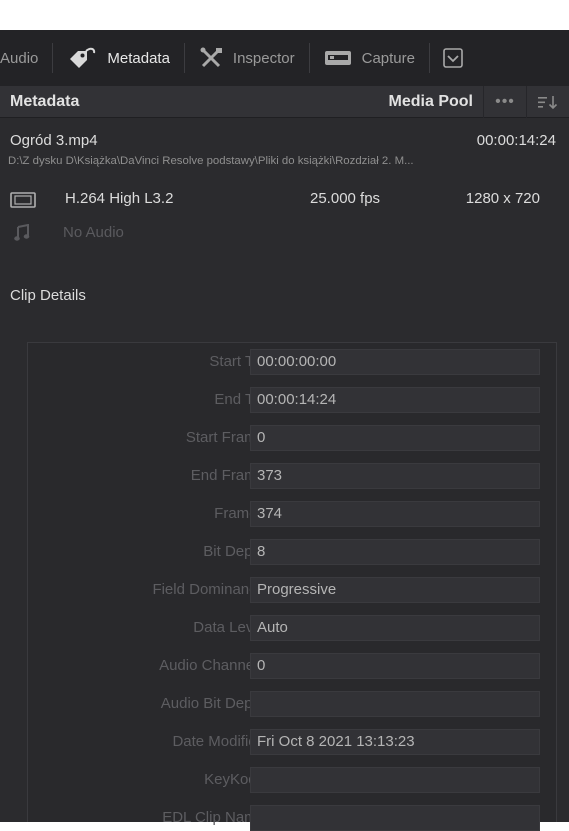 The image size is (569, 831). I want to click on field-edl-clip-name: EDL Clip Name, so click(292, 818).